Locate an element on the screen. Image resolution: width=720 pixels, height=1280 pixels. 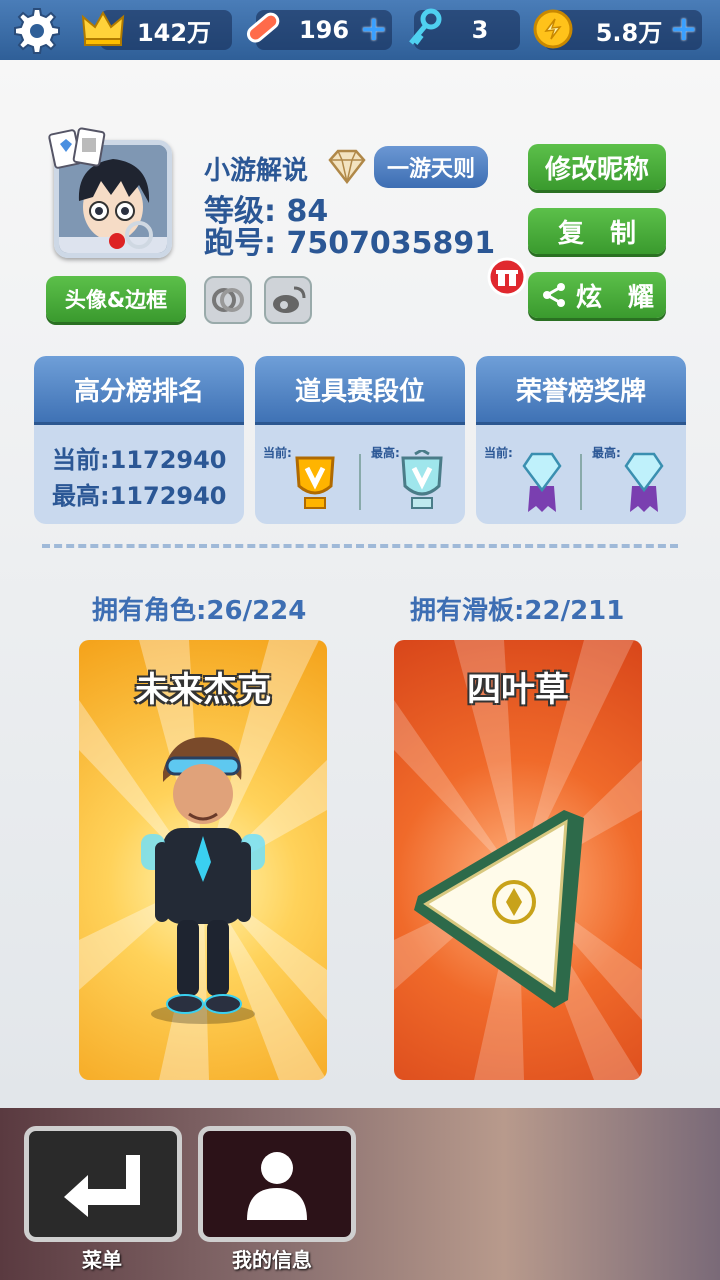
character-card: 未来杰克 is located at coordinates (203, 860).